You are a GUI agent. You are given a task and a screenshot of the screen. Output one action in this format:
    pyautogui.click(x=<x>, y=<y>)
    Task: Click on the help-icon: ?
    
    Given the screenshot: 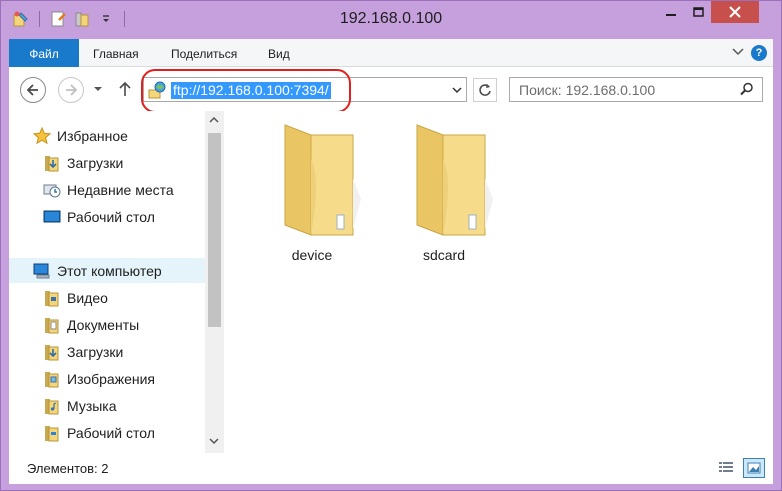 What is the action you would take?
    pyautogui.click(x=759, y=53)
    